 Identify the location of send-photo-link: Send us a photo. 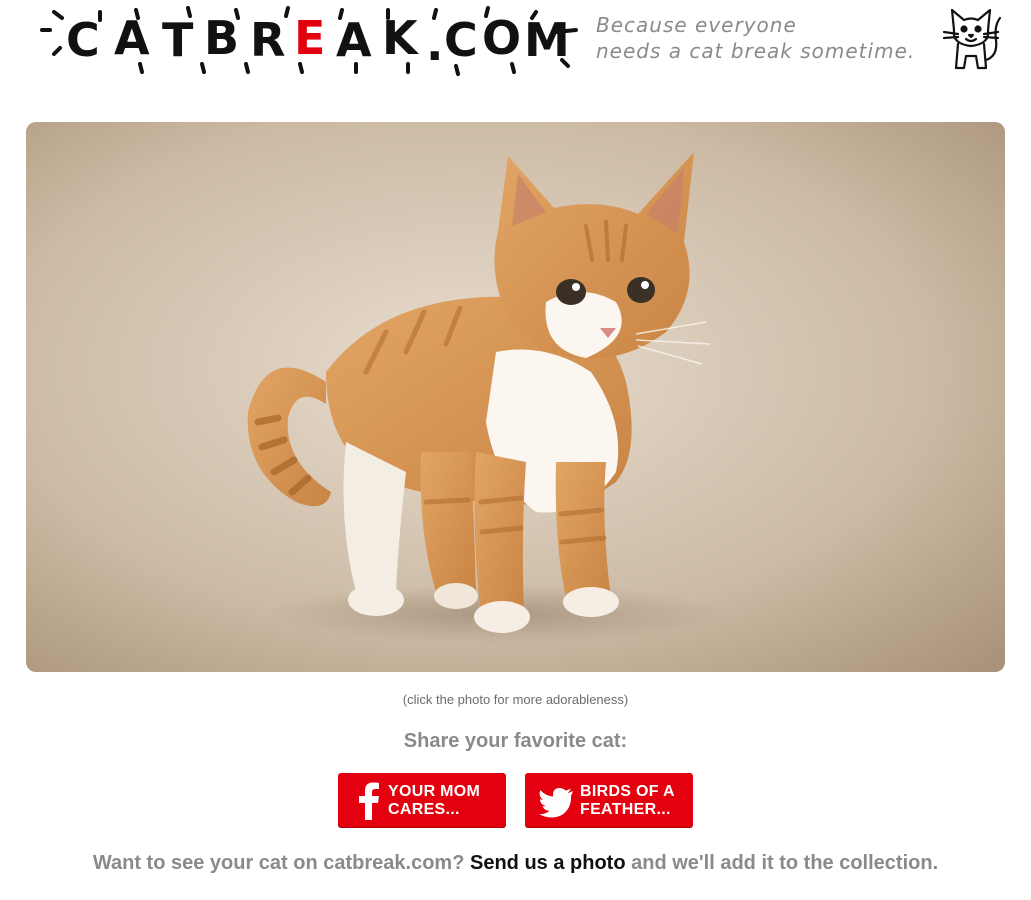
(548, 863).